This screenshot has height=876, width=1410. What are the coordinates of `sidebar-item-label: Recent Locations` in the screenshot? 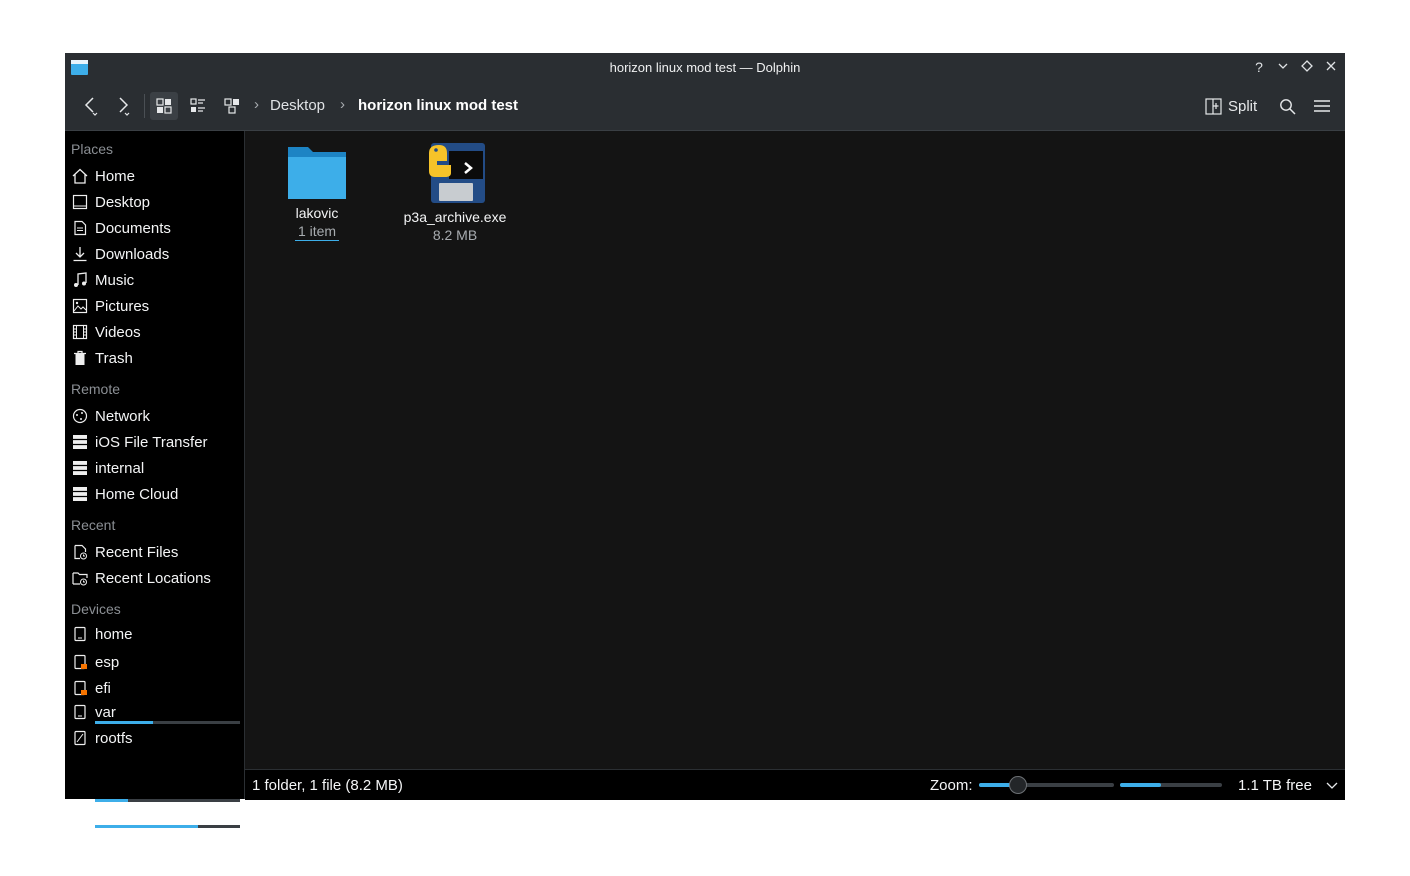 It's located at (153, 578).